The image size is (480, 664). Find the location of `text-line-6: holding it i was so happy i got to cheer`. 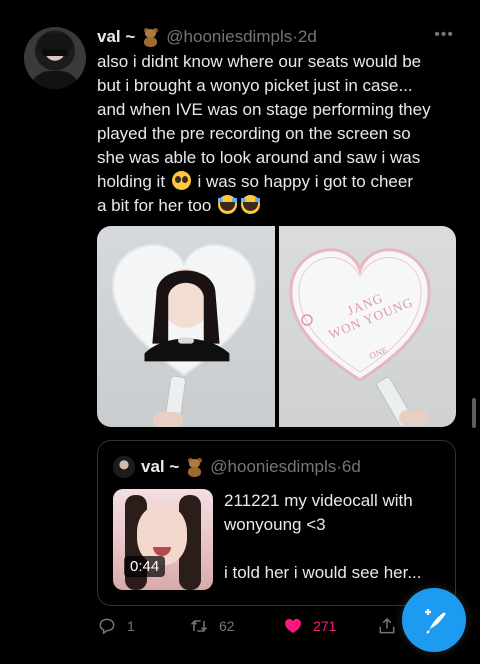

text-line-6: holding it i was so happy i got to cheer is located at coordinates (282, 182).